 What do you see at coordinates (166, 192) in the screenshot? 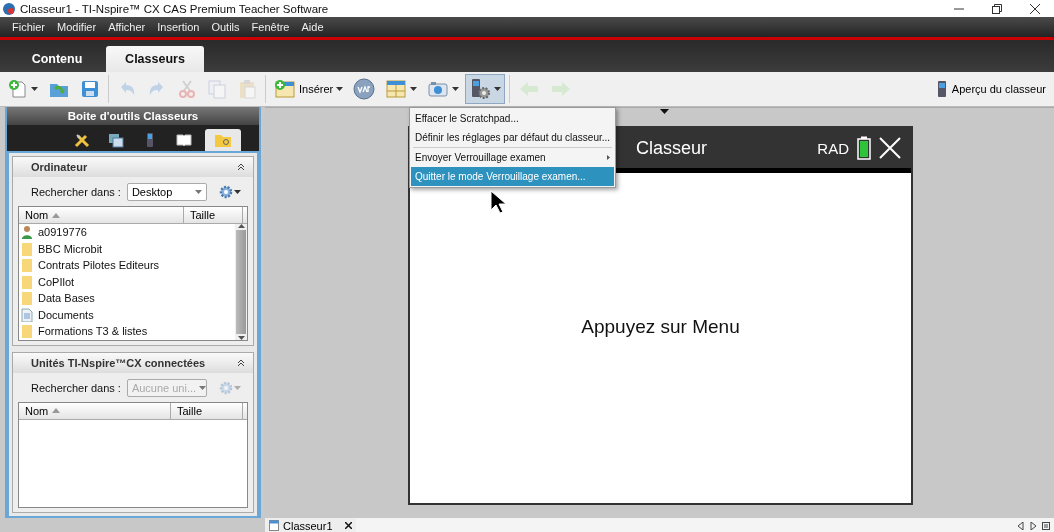
I see `location-dropdown: Desktop` at bounding box center [166, 192].